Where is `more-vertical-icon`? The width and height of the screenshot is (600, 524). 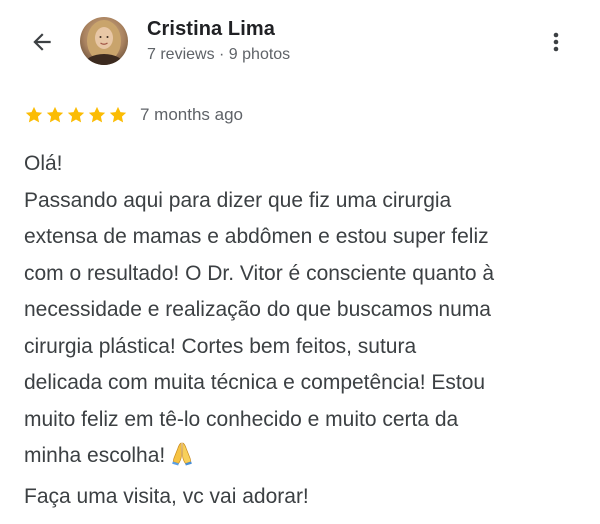 more-vertical-icon is located at coordinates (556, 42).